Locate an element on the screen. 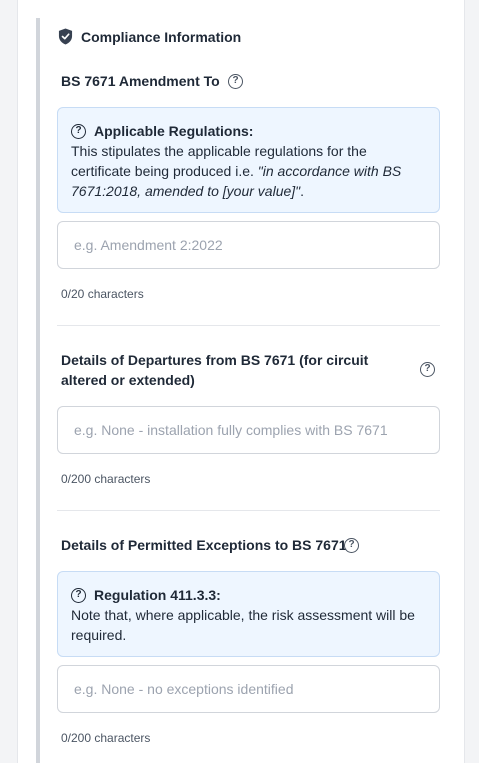 The width and height of the screenshot is (479, 763). exceptions-character-counter: 0/200 characters is located at coordinates (106, 738).